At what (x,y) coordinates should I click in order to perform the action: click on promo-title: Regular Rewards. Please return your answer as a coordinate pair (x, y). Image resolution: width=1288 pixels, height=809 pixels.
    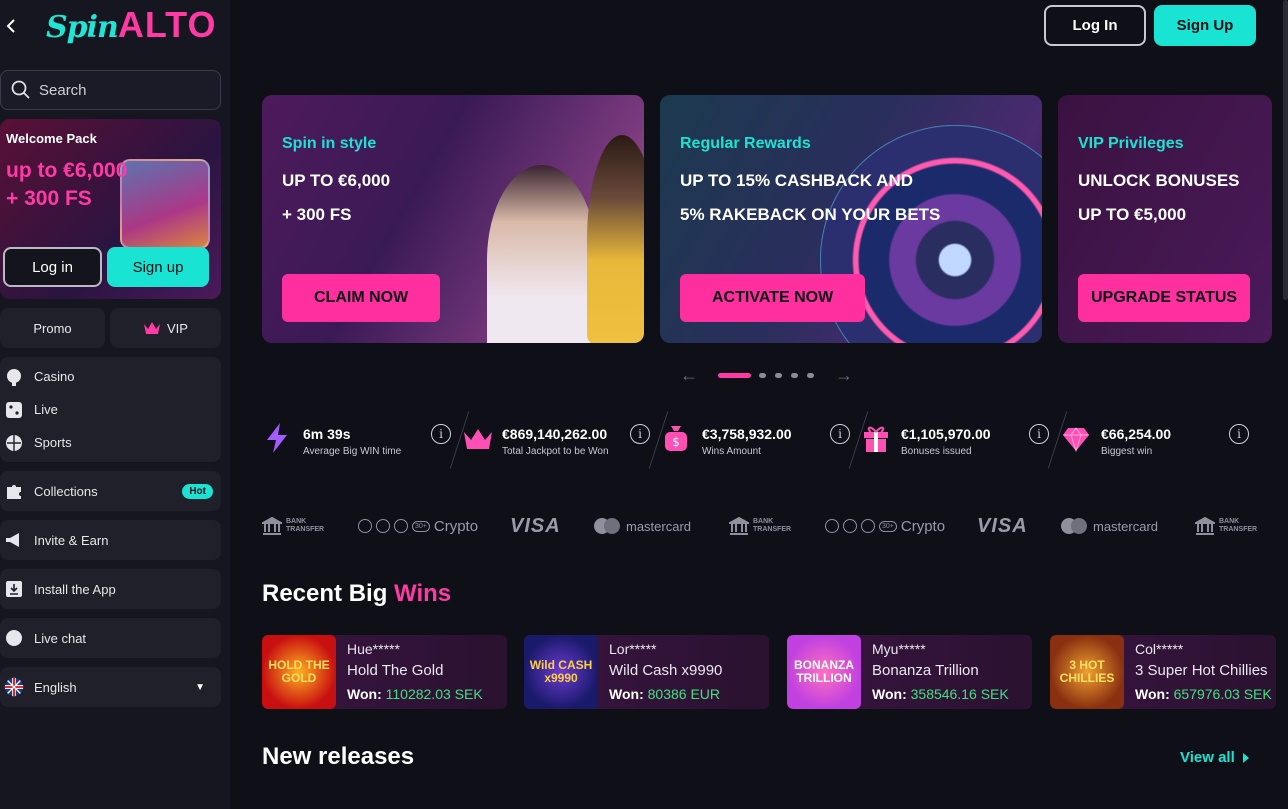
    Looking at the image, I should click on (745, 143).